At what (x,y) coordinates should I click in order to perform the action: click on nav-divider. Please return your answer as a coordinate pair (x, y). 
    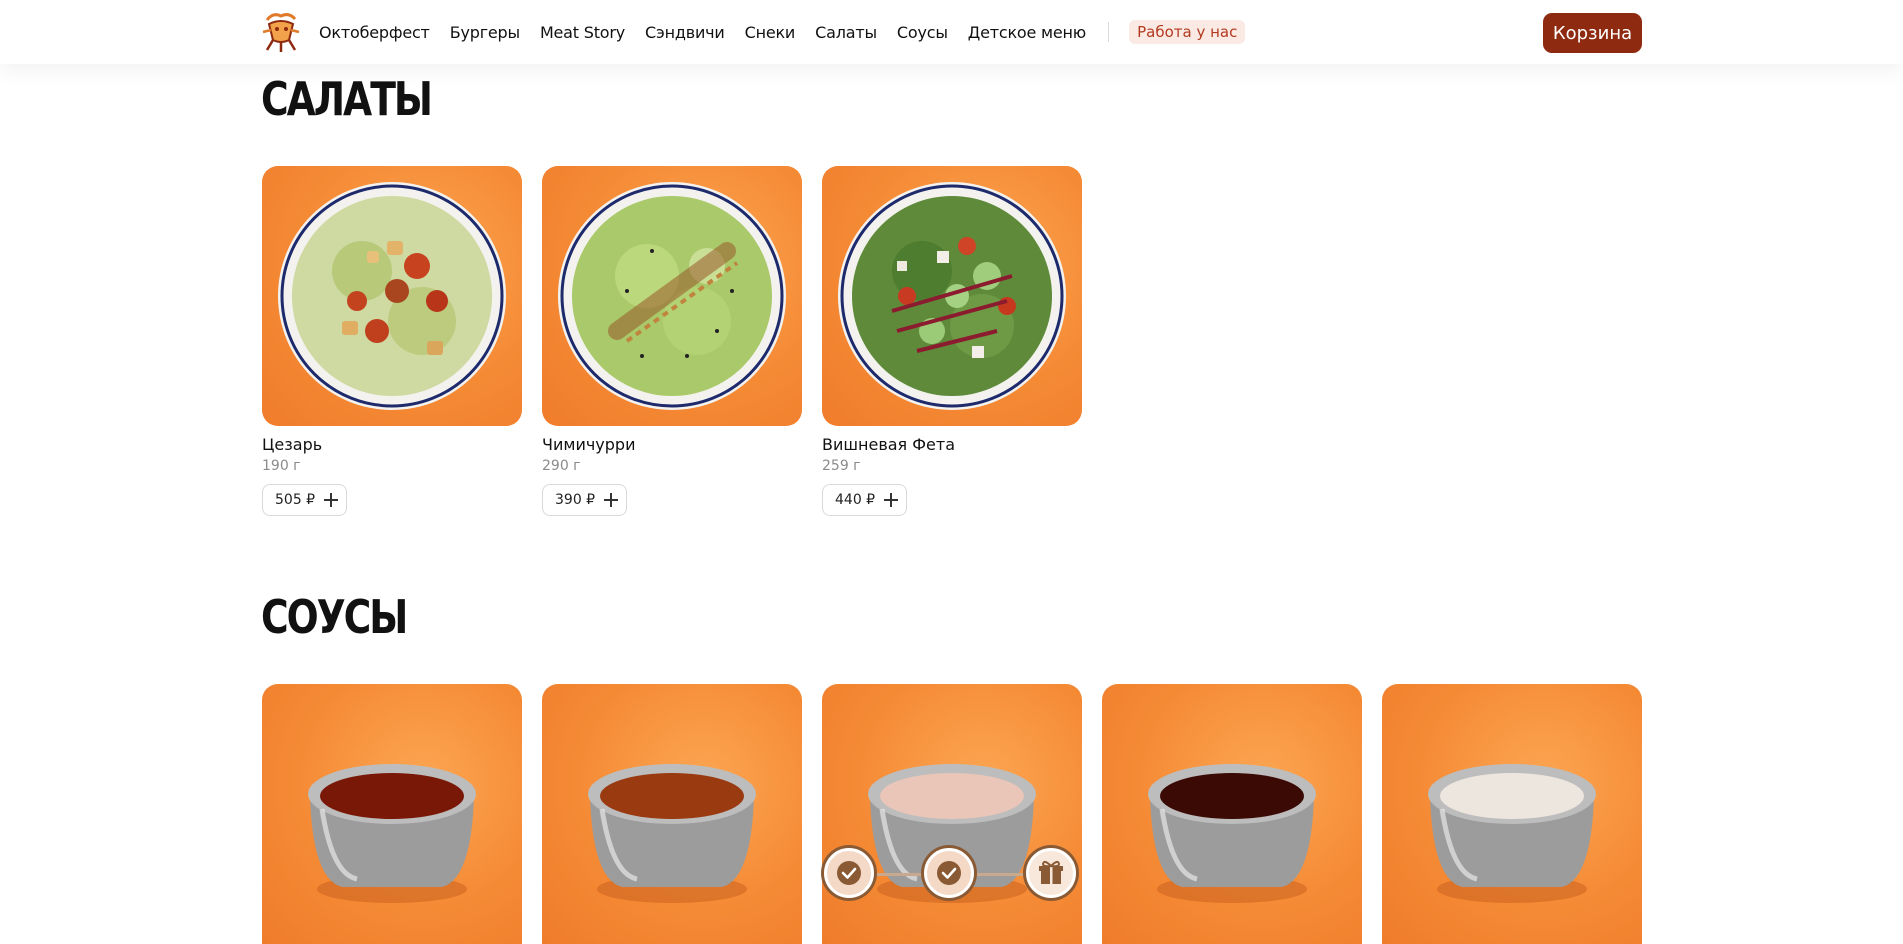
    Looking at the image, I should click on (1109, 32).